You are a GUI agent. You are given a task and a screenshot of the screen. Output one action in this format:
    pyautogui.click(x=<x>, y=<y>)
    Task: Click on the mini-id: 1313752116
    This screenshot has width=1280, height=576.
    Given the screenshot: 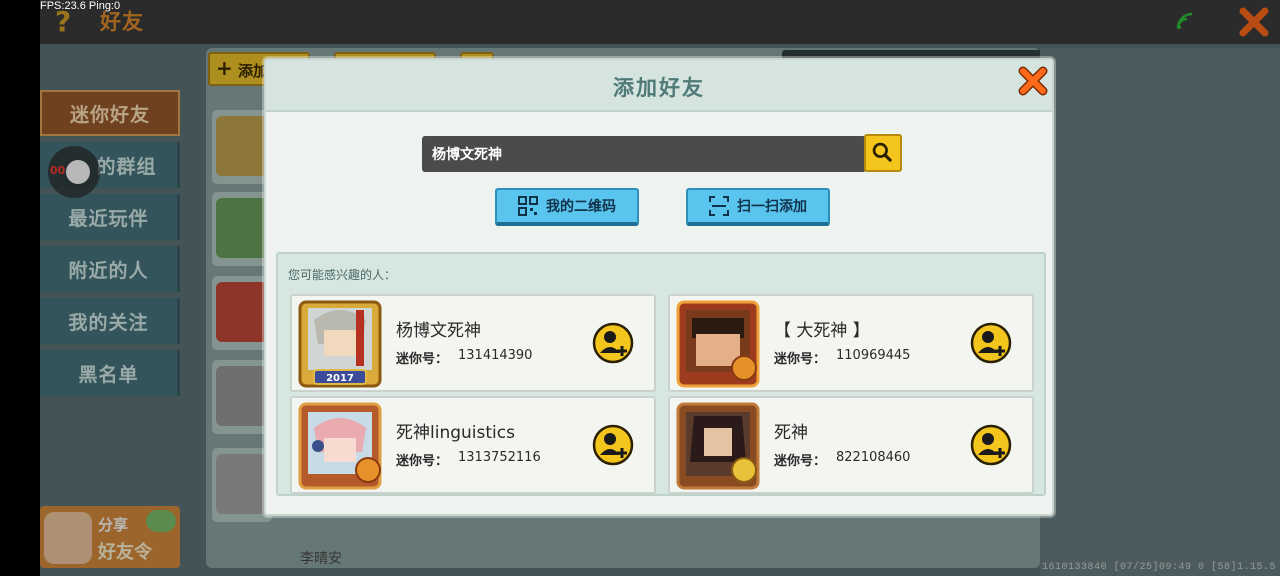 What is the action you would take?
    pyautogui.click(x=499, y=457)
    